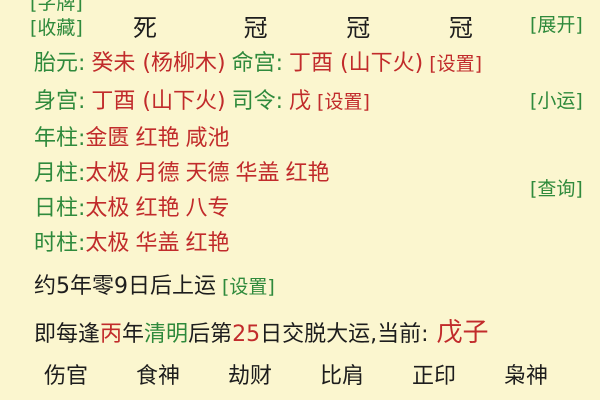 This screenshot has height=400, width=600. Describe the element at coordinates (158, 101) in the screenshot. I see `shengong-value: 丁酉 (山下火)` at that location.